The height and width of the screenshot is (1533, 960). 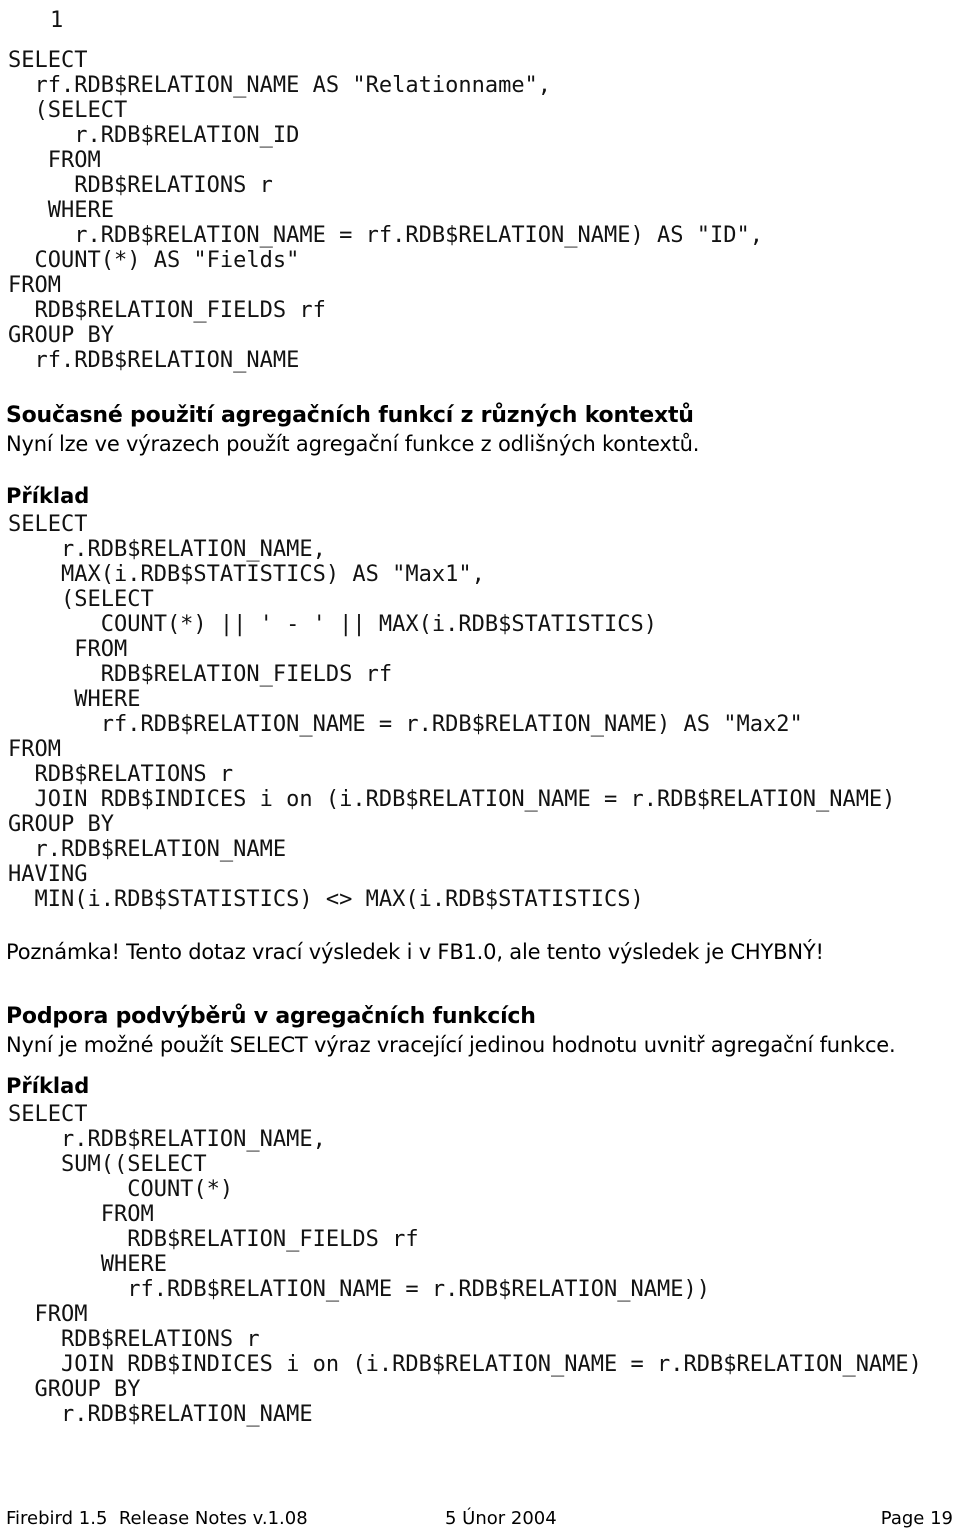 I want to click on footer-date: 5 Únor 2004, so click(x=501, y=1518).